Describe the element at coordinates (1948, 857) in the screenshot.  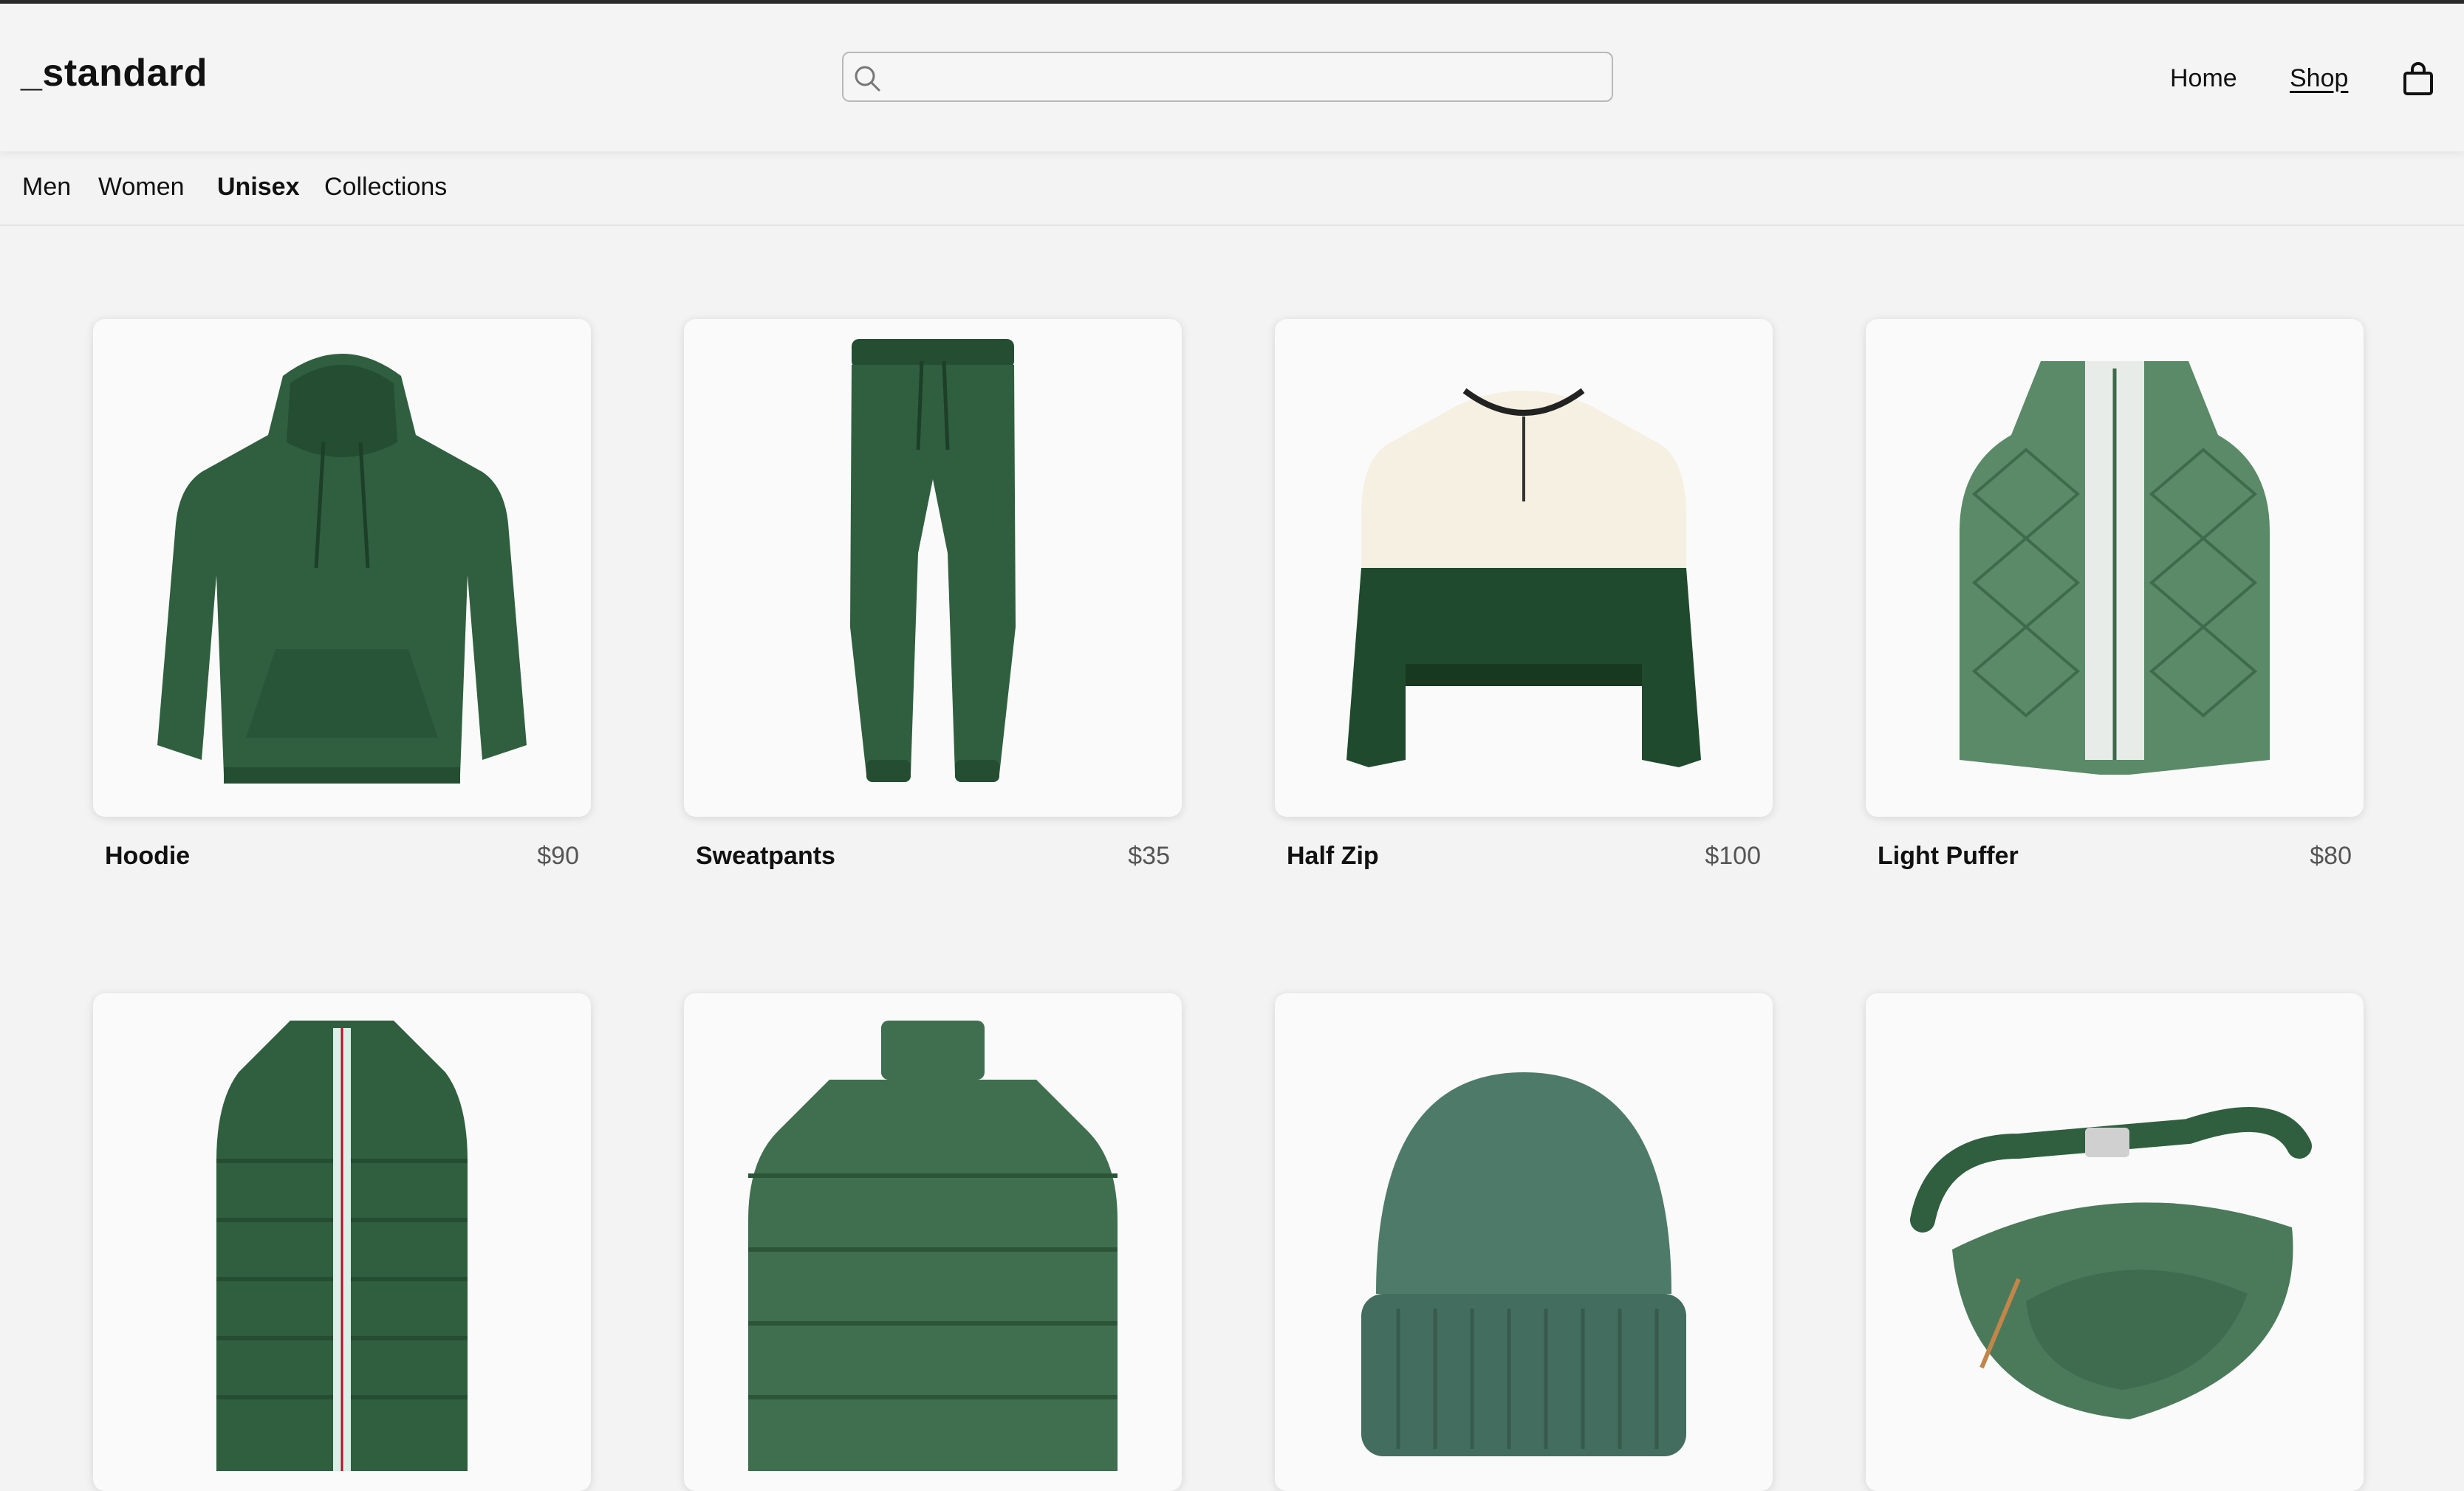
I see `product-name: Light Puffer` at that location.